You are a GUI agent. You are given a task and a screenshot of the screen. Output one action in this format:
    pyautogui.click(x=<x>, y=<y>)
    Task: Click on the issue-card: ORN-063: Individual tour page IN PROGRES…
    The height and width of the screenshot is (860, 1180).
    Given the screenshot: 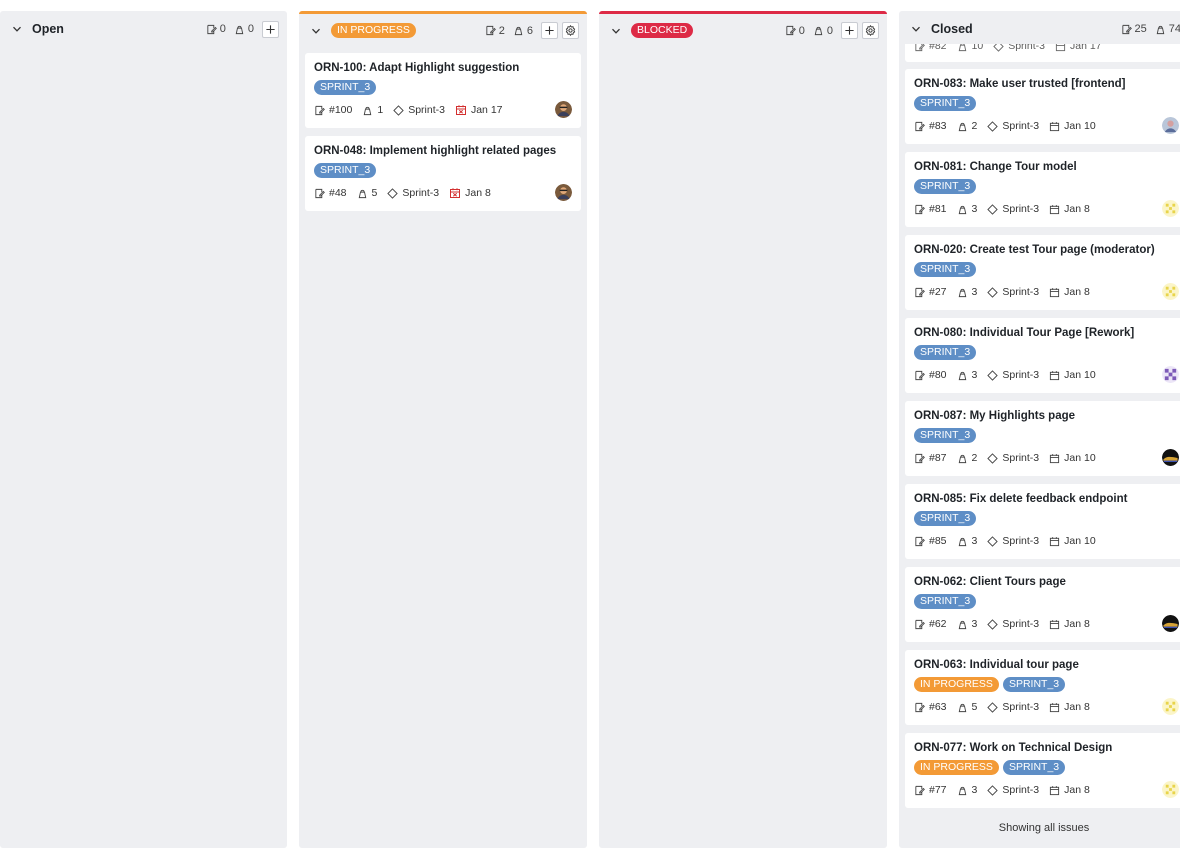 What is the action you would take?
    pyautogui.click(x=1042, y=687)
    